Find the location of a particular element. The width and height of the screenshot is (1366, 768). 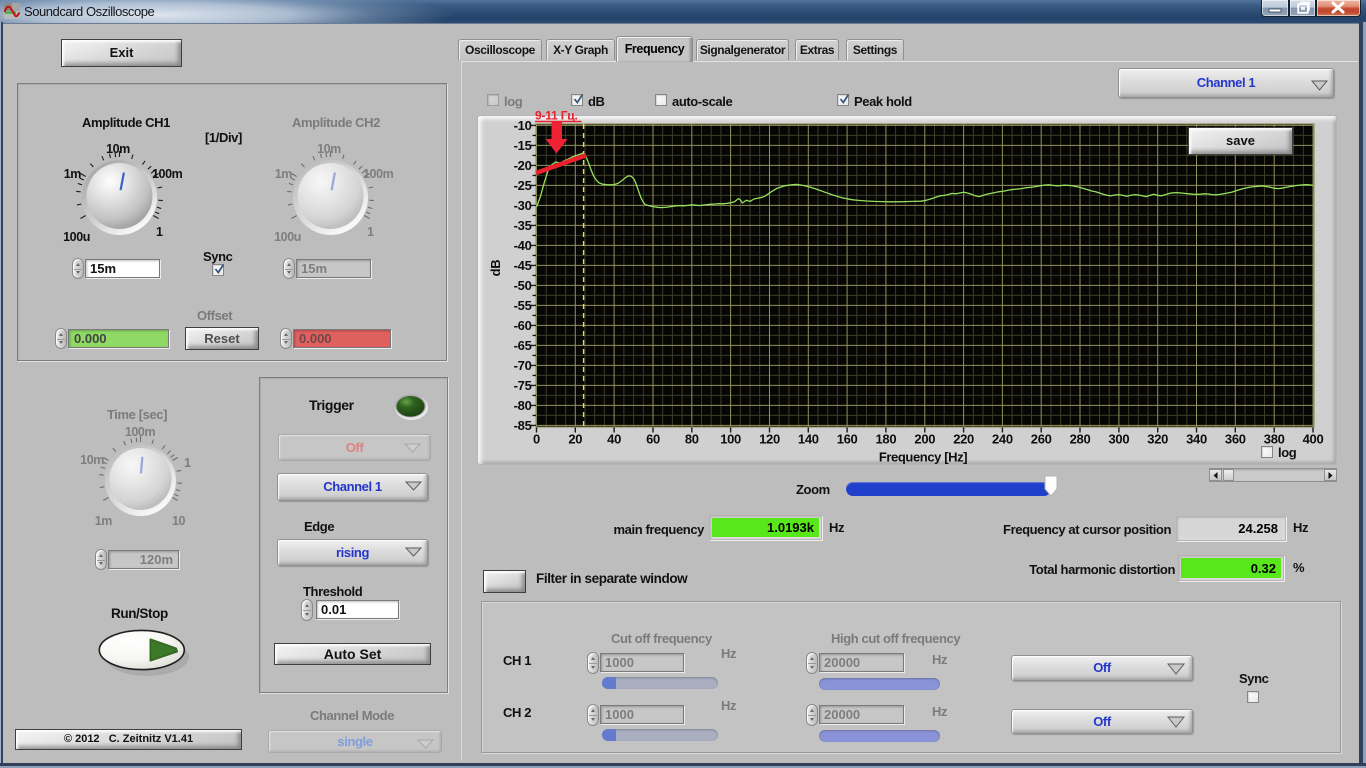

svg-text: 10 is located at coordinates (179, 521).